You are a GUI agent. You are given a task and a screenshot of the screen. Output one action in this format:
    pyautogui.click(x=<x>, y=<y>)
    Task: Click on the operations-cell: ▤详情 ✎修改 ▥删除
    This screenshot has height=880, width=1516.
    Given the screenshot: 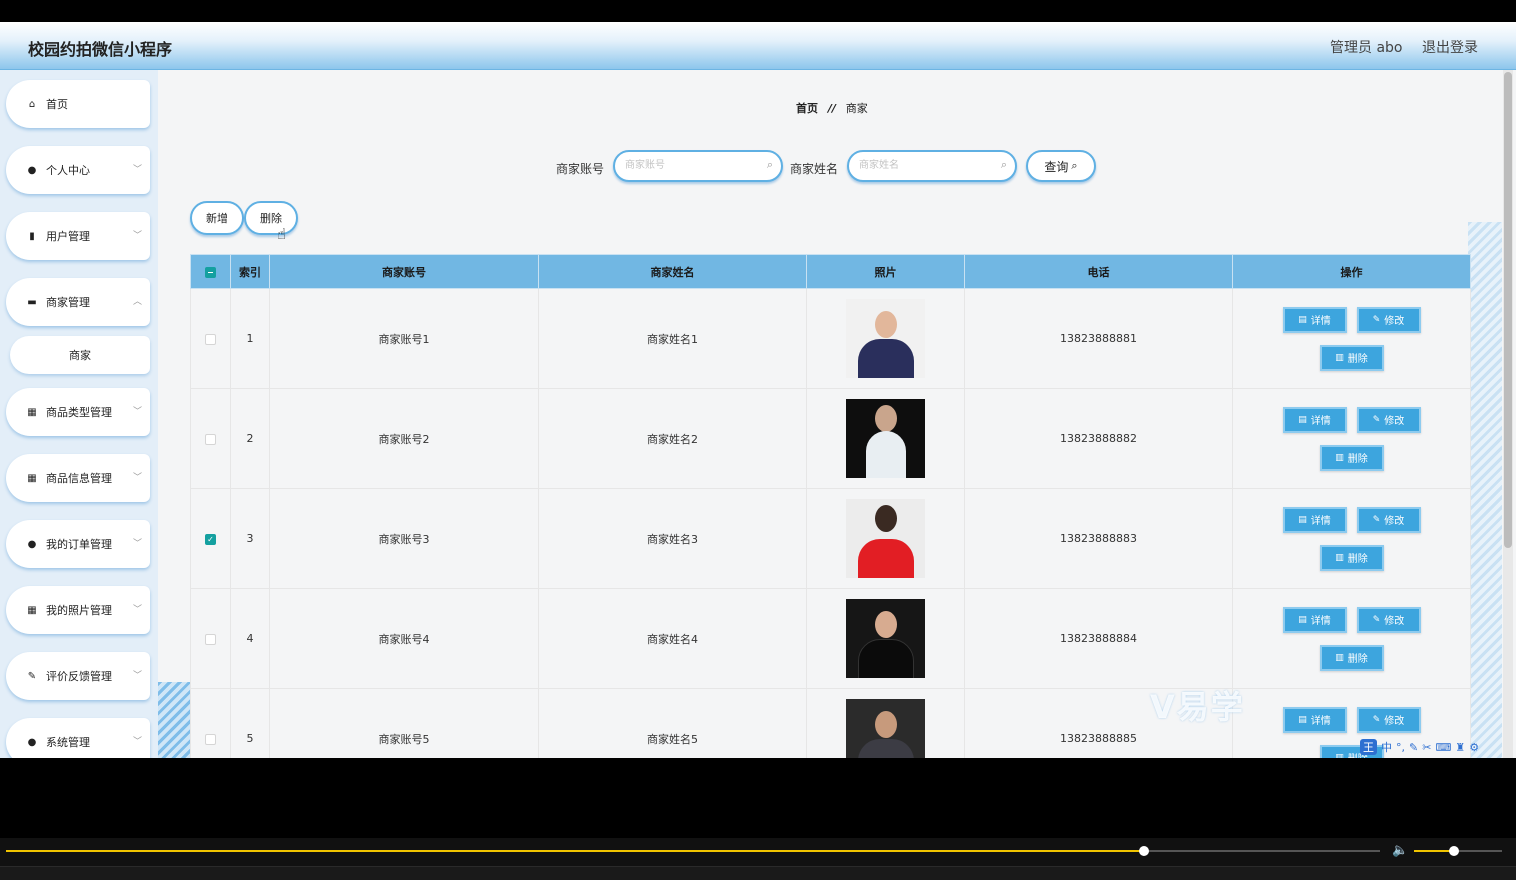 What is the action you would take?
    pyautogui.click(x=1351, y=438)
    